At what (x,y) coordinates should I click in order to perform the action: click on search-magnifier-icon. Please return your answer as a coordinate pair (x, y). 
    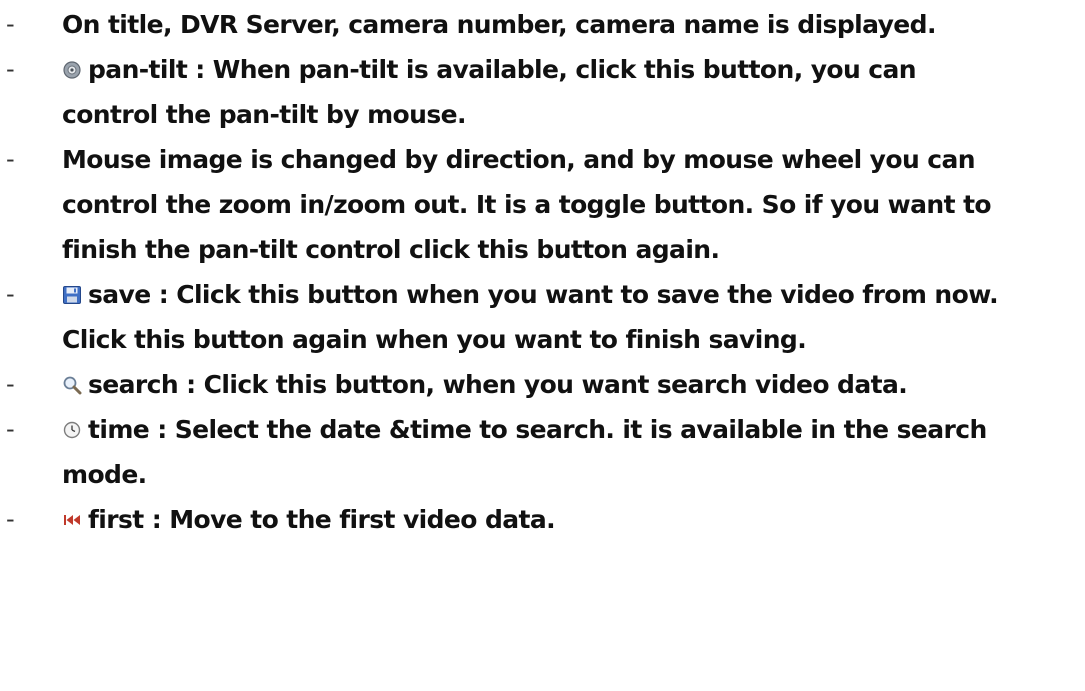
    Looking at the image, I should click on (72, 385).